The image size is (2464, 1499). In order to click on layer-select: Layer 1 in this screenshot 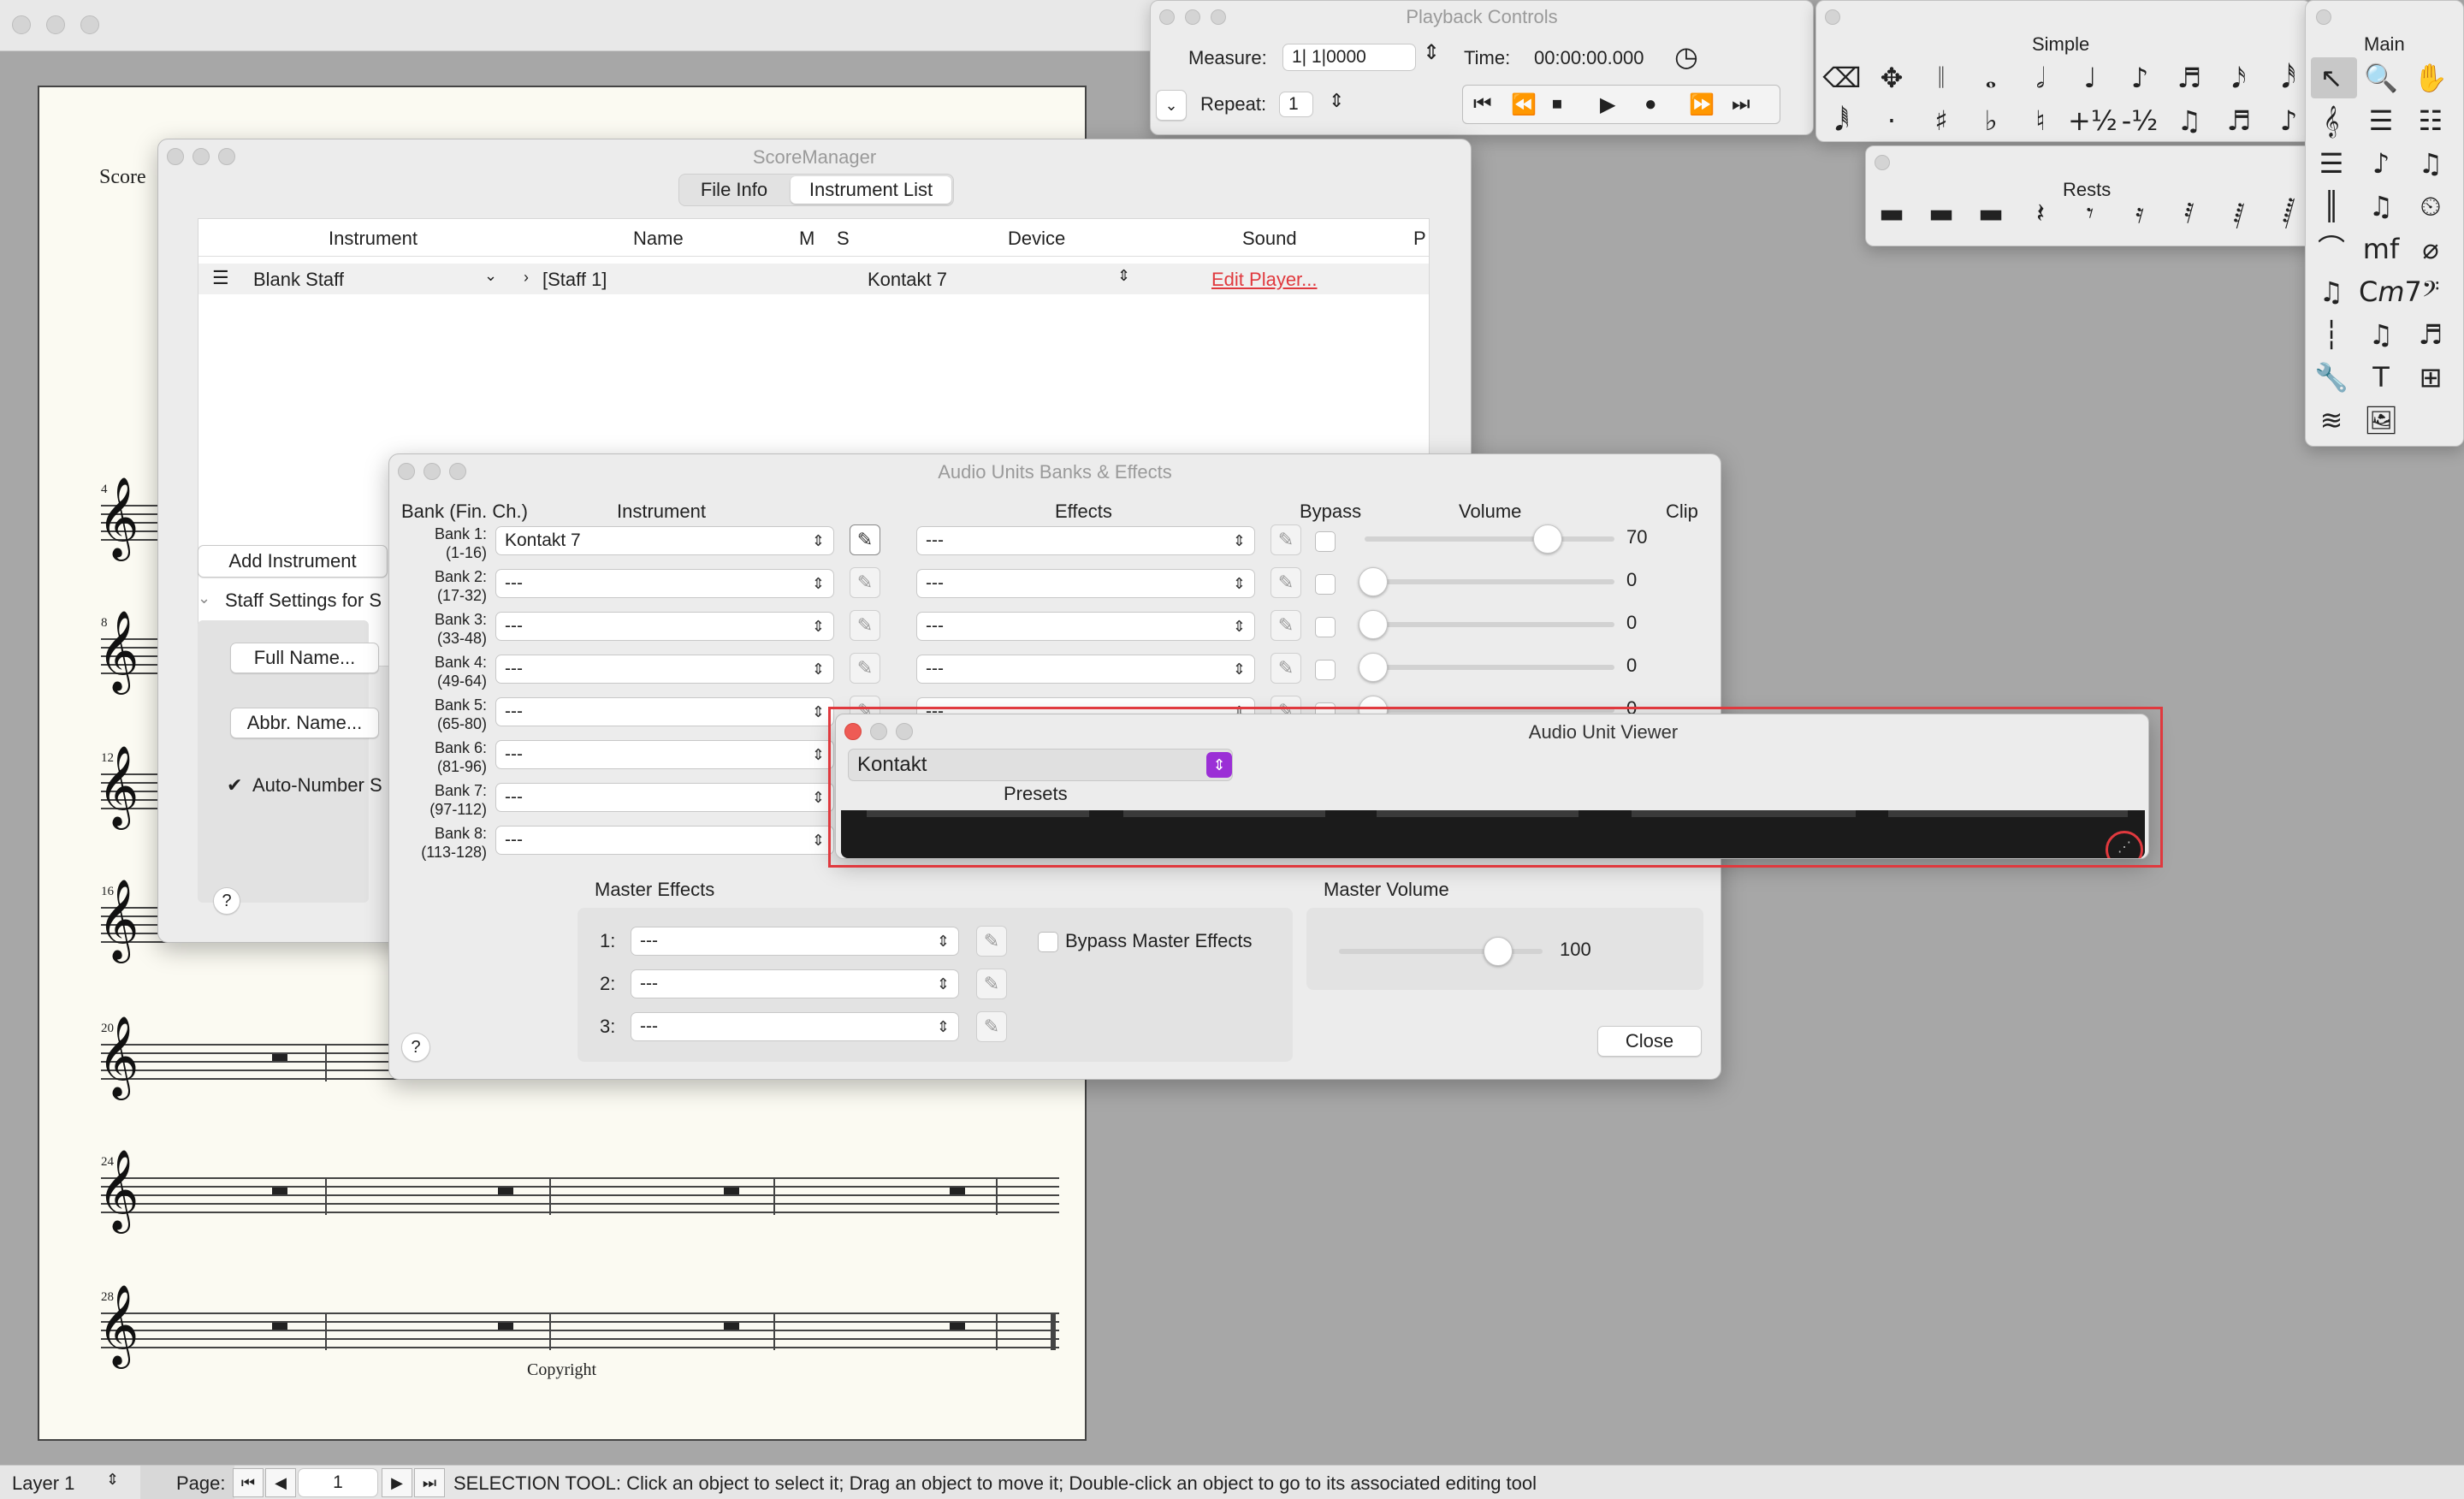, I will do `click(43, 1483)`.